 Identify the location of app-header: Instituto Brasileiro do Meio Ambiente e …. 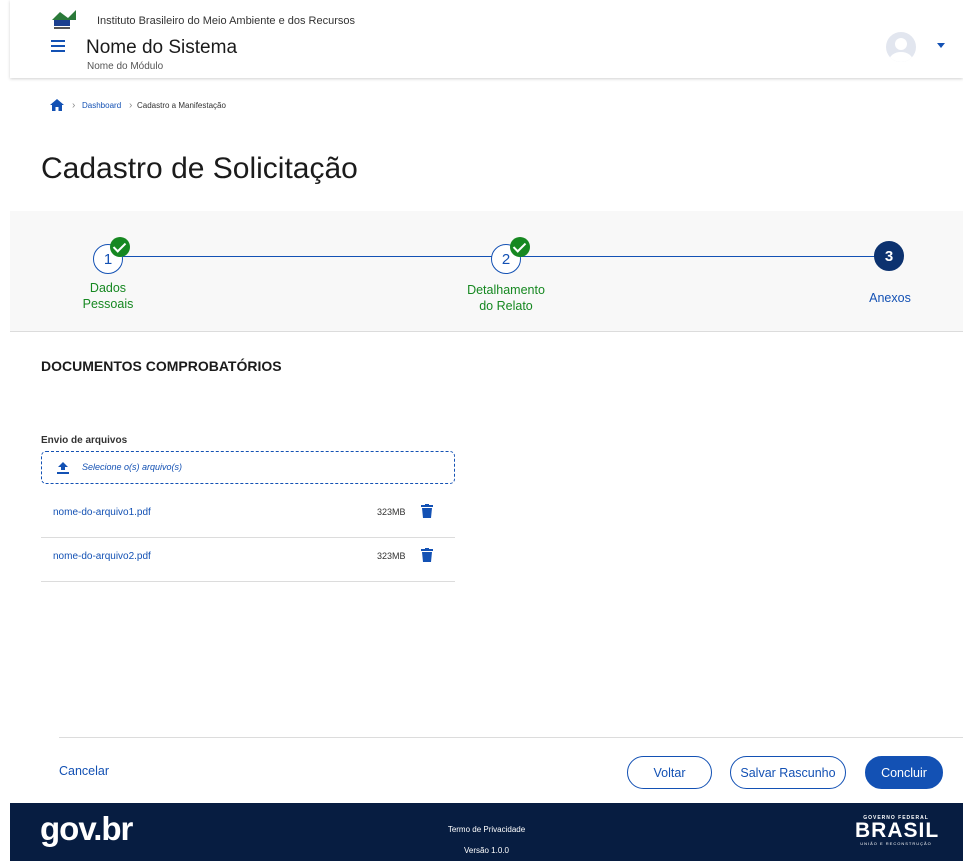
(486, 39).